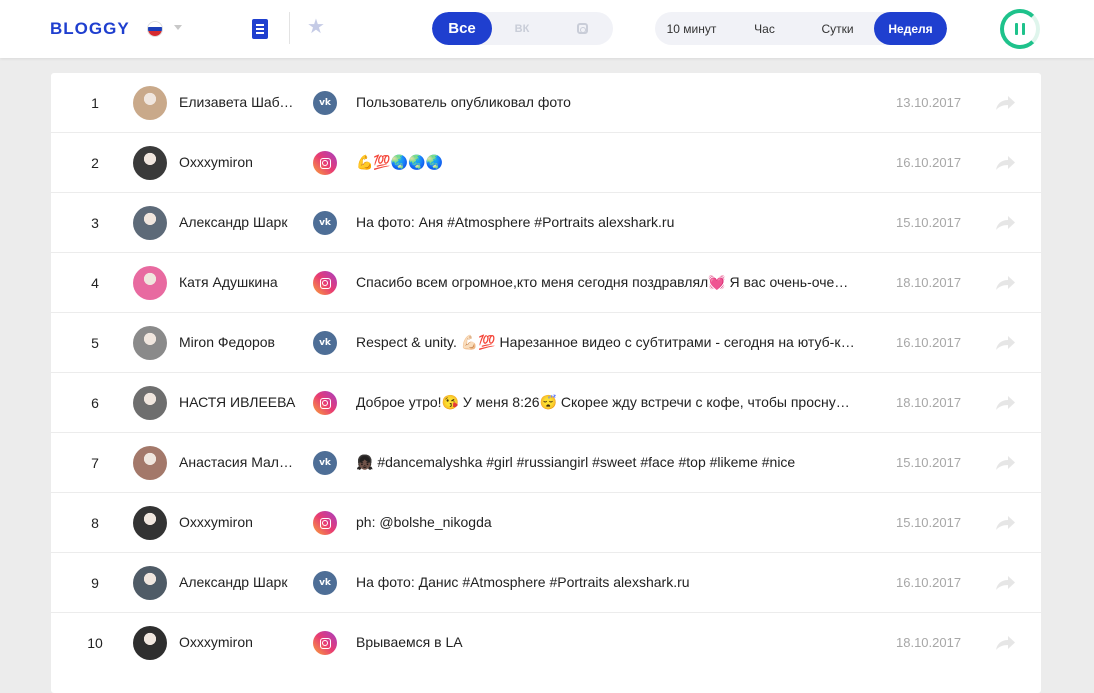 The height and width of the screenshot is (693, 1094). Describe the element at coordinates (240, 342) in the screenshot. I see `author-name: Miron Федоров` at that location.